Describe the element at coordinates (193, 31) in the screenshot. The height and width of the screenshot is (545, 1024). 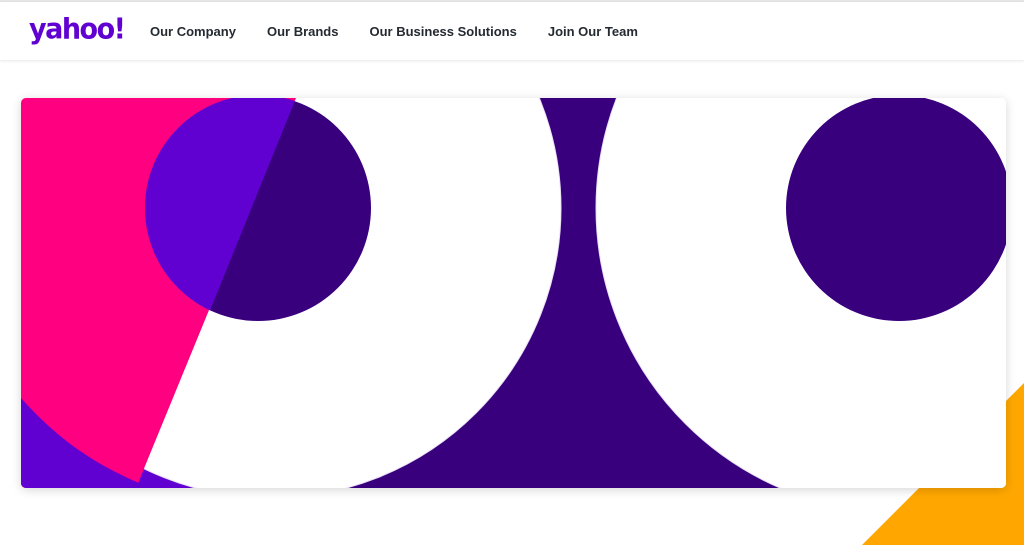
I see `nav-our-company: Our Company` at that location.